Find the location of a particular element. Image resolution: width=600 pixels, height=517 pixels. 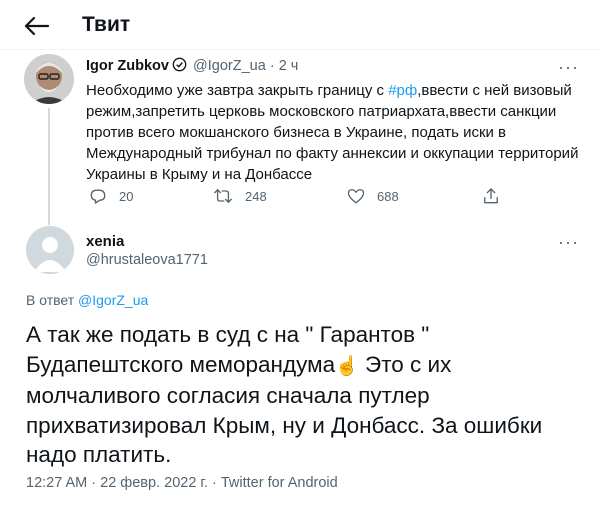

avatar-xenia is located at coordinates (50, 250).